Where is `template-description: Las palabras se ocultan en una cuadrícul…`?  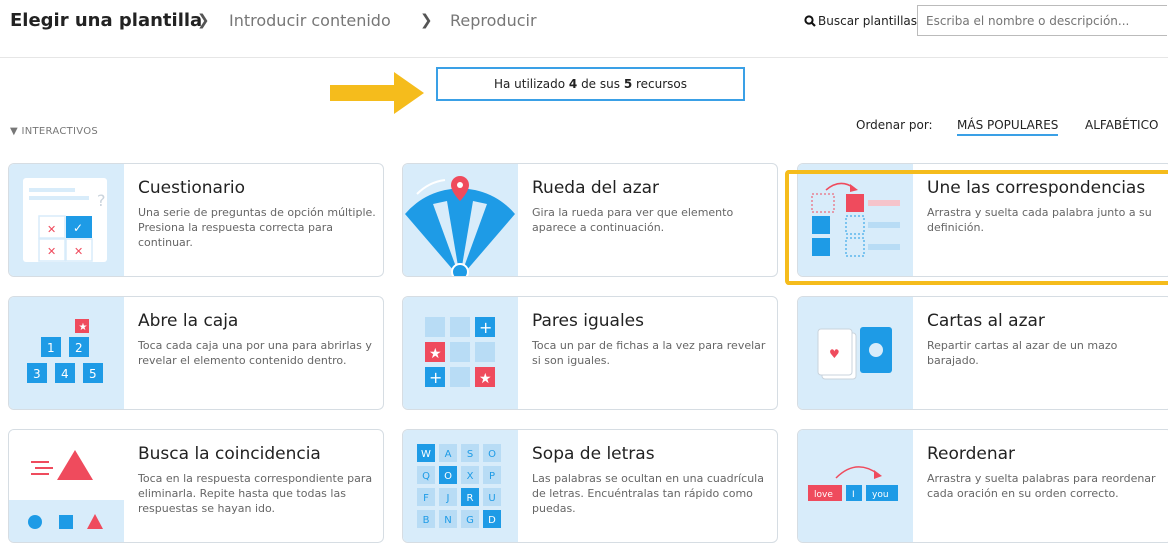 template-description: Las palabras se ocultan en una cuadrícul… is located at coordinates (648, 493).